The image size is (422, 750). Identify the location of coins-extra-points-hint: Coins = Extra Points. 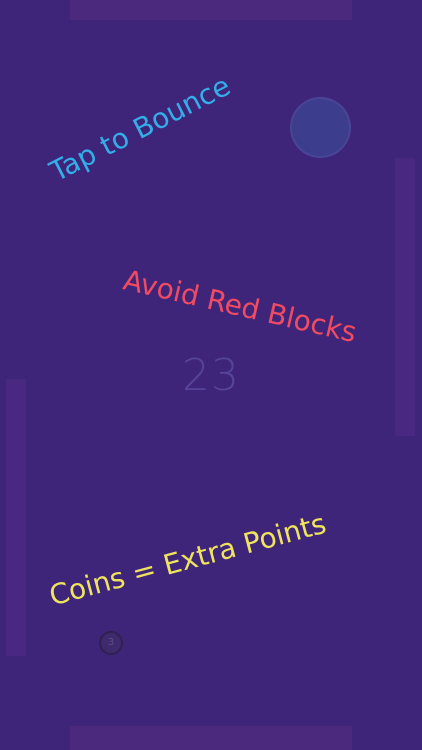
(187, 559).